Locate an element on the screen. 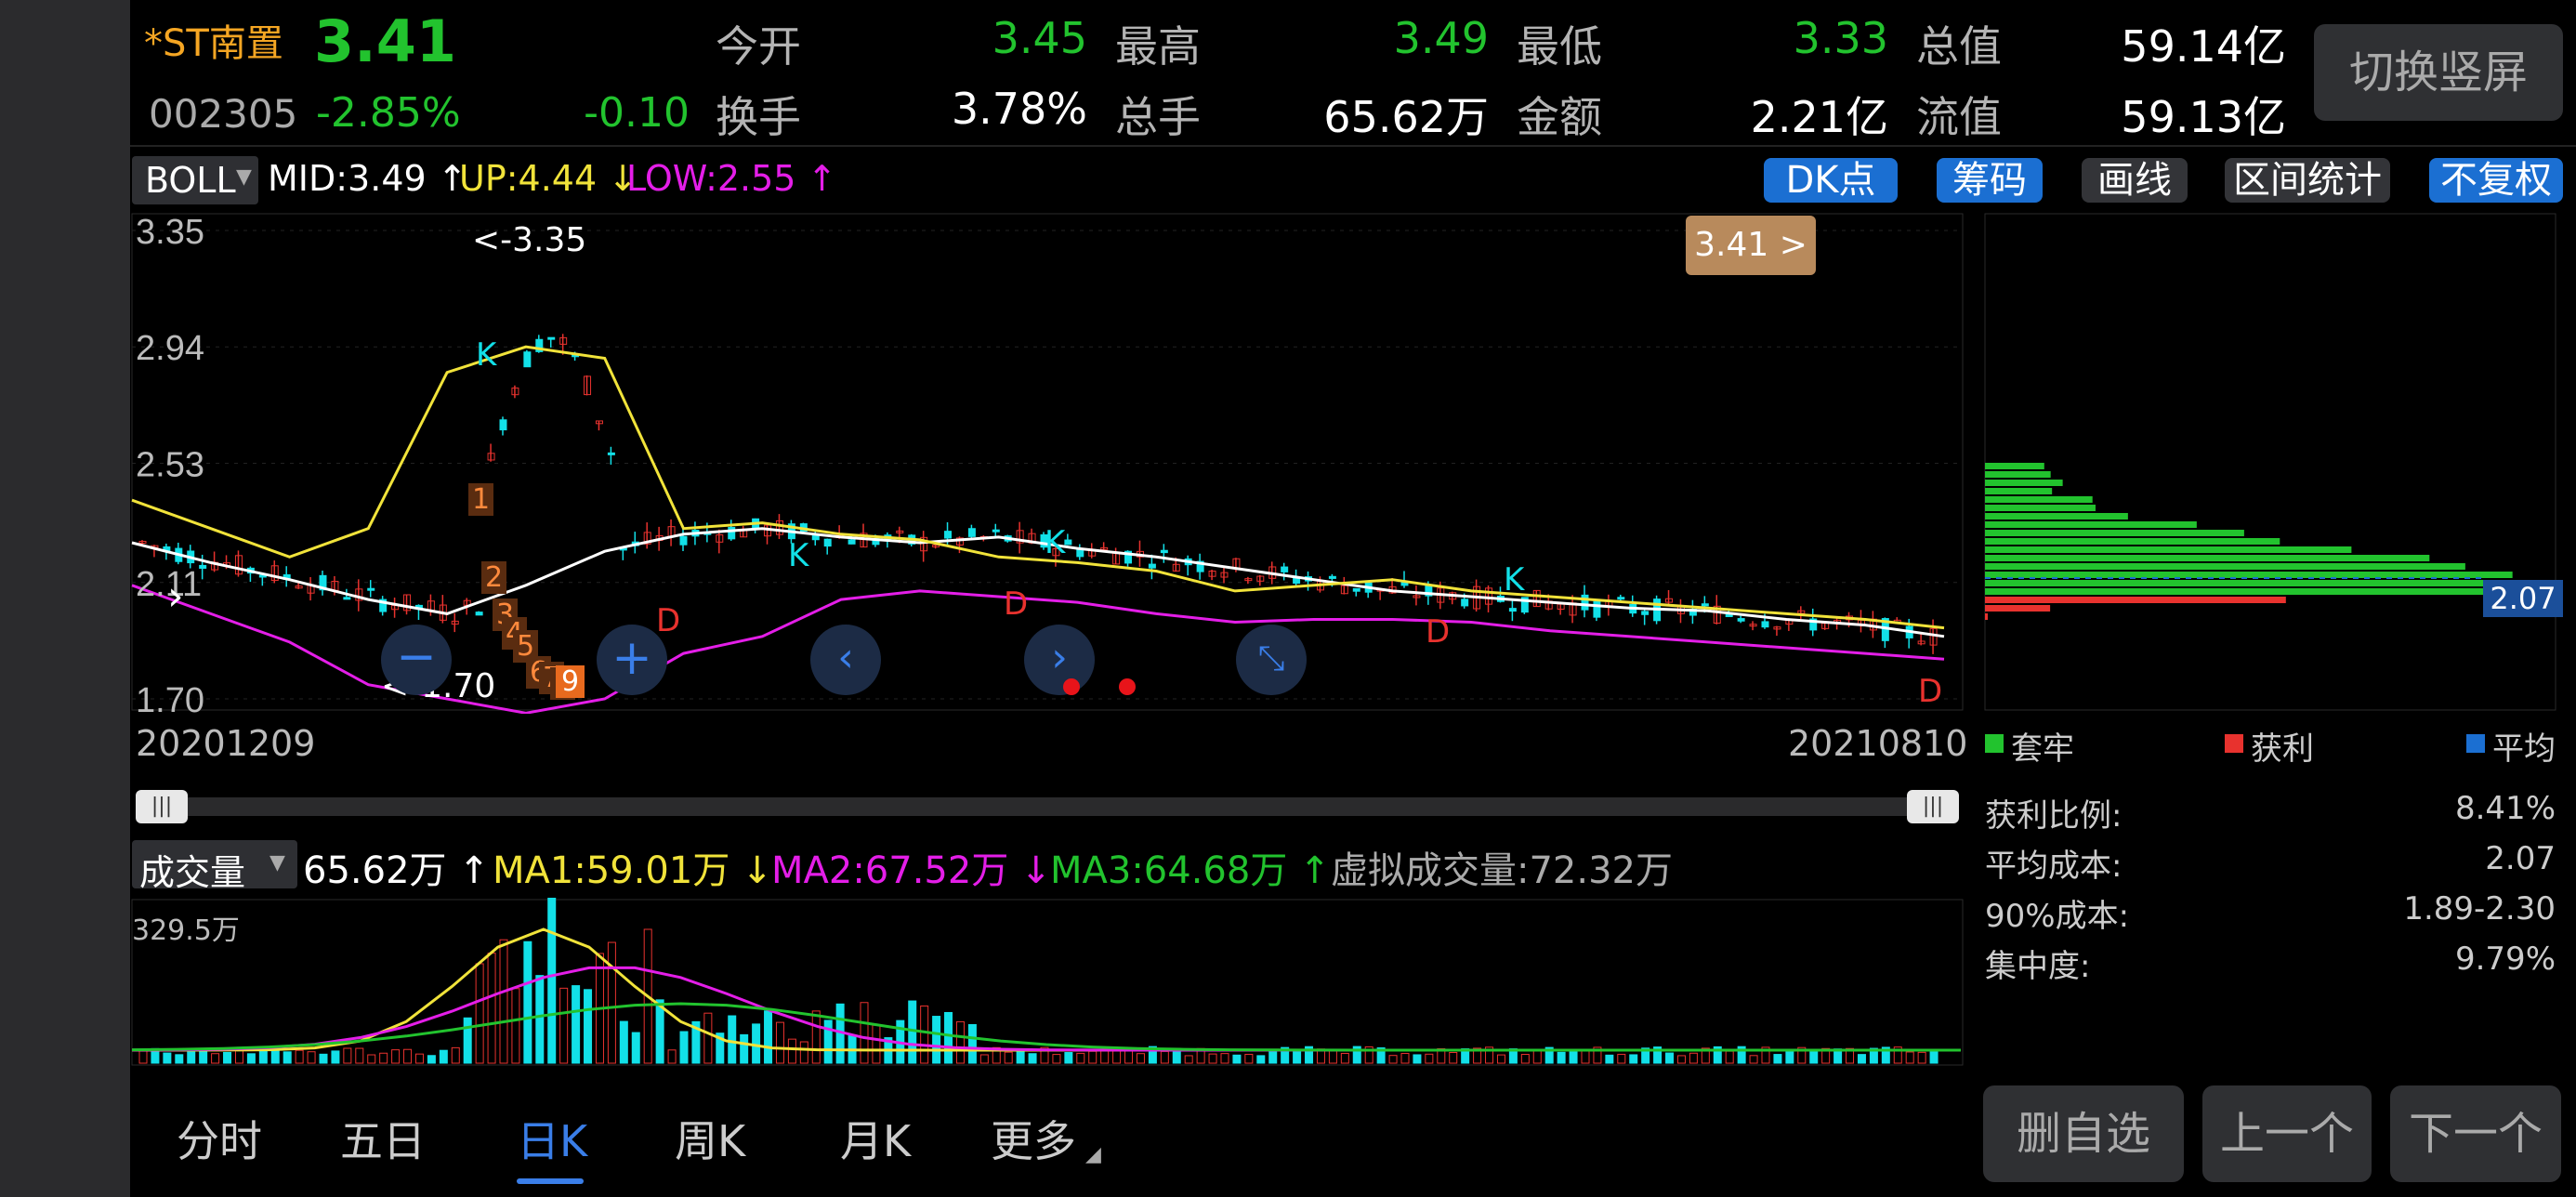 This screenshot has height=1197, width=2576. tab-more: 更多 is located at coordinates (1033, 1138).